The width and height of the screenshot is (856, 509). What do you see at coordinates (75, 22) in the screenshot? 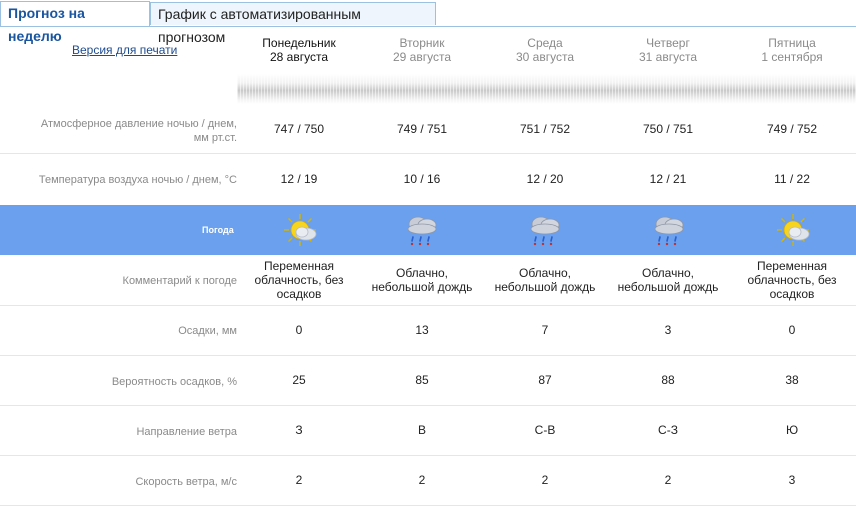
I see `tab-weekly-forecast: Прогноз на неделю` at bounding box center [75, 22].